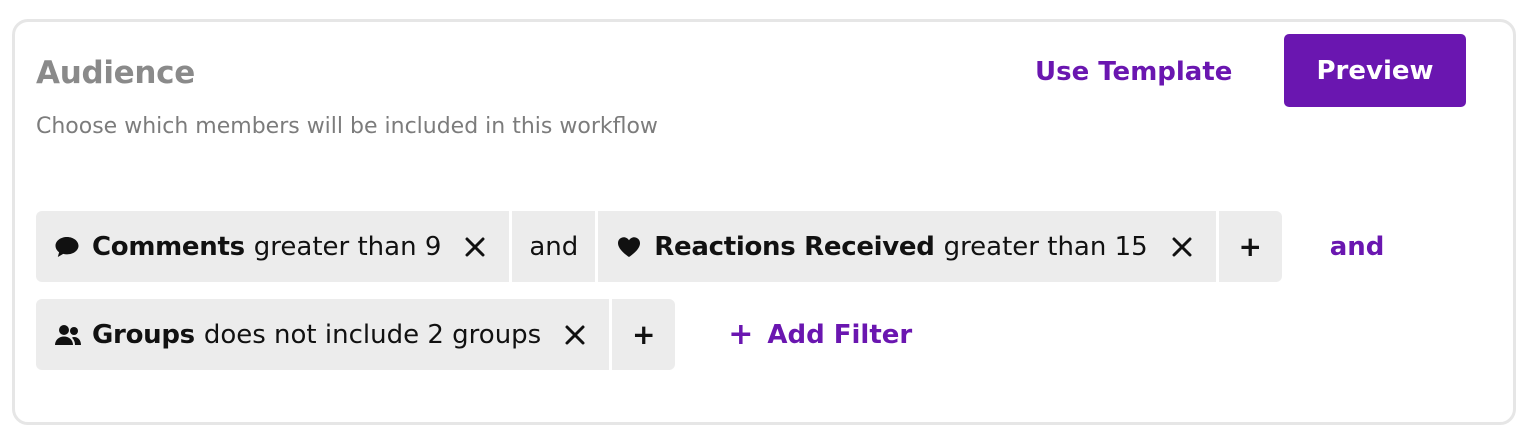 The height and width of the screenshot is (442, 1532). What do you see at coordinates (68, 335) in the screenshot?
I see `users-icon` at bounding box center [68, 335].